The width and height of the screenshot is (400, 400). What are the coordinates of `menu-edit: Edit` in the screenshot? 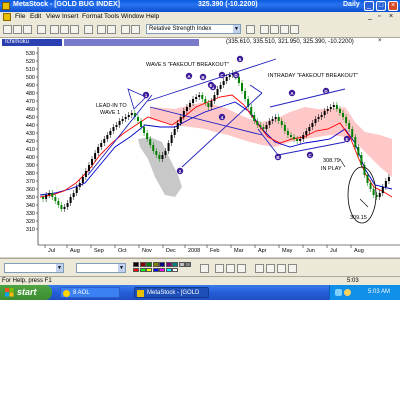 It's located at (35, 16).